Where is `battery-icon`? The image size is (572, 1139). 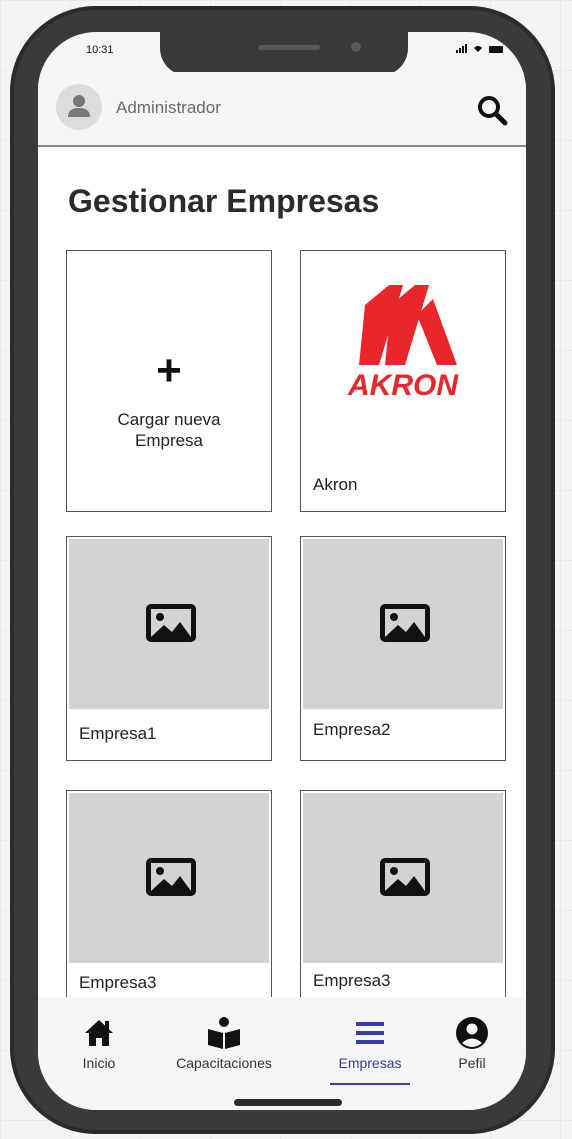
battery-icon is located at coordinates (496, 49).